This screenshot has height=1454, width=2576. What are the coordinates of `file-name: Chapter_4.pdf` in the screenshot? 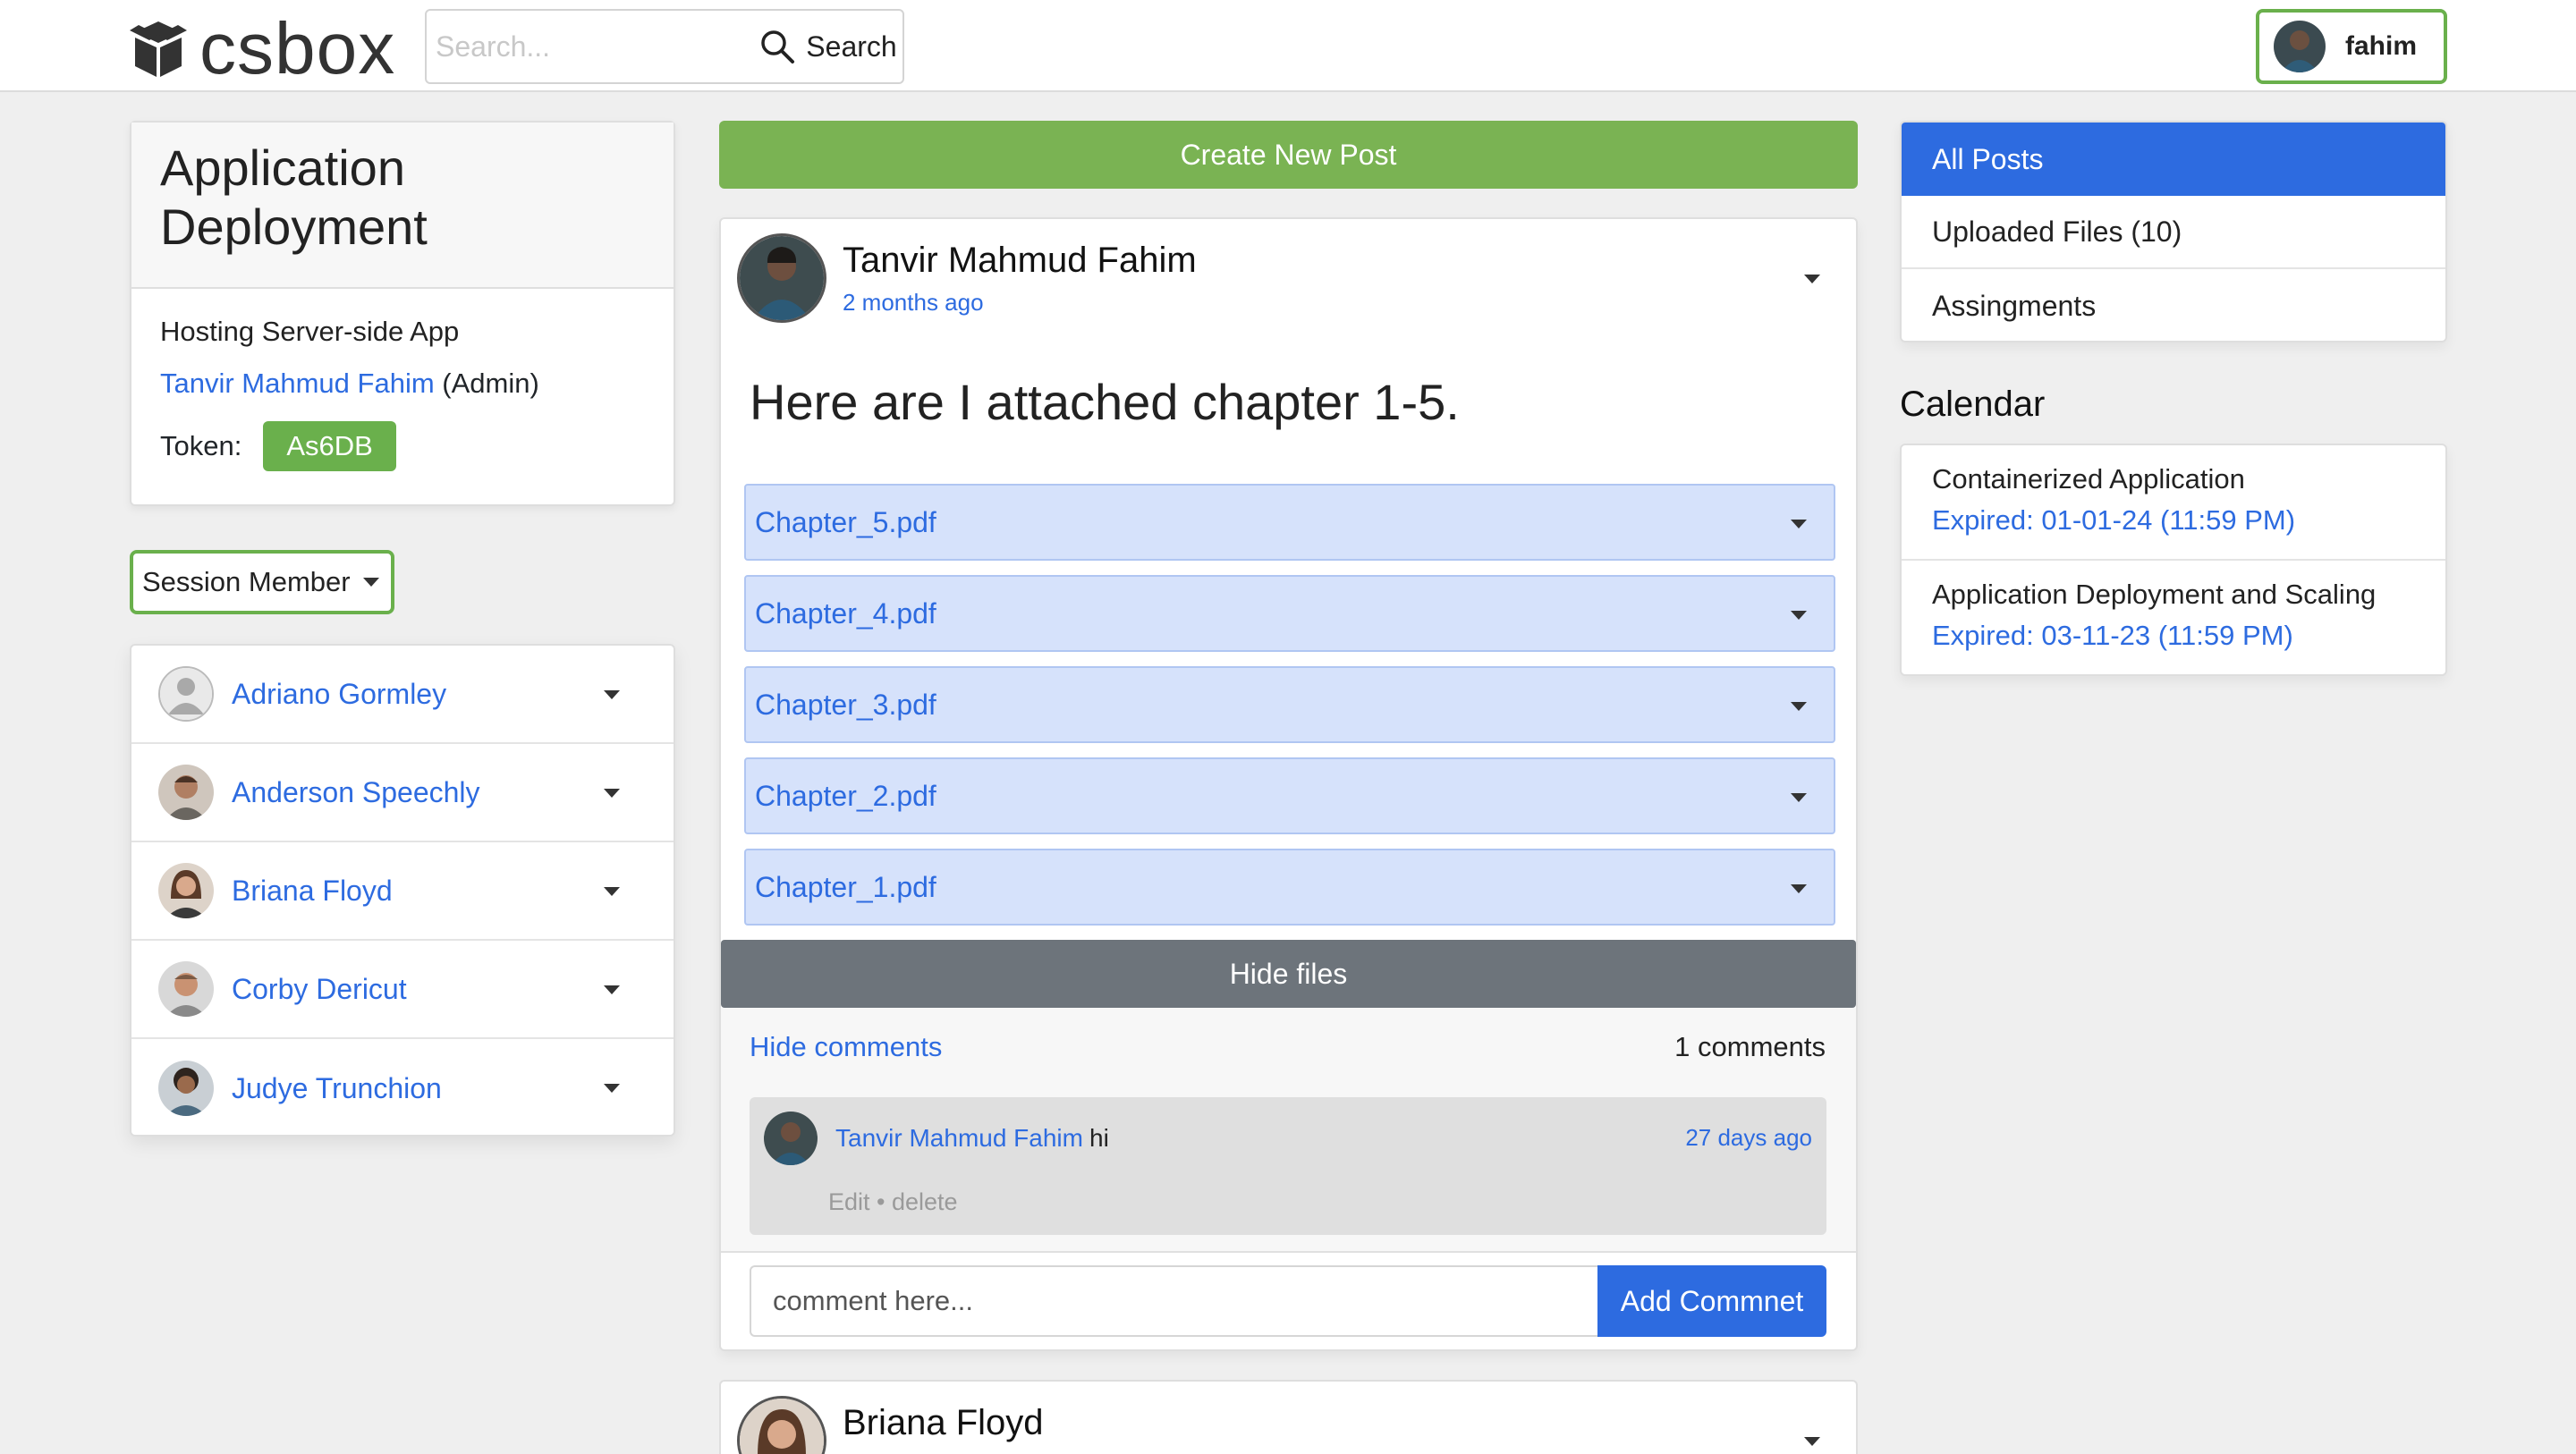 It's located at (845, 613).